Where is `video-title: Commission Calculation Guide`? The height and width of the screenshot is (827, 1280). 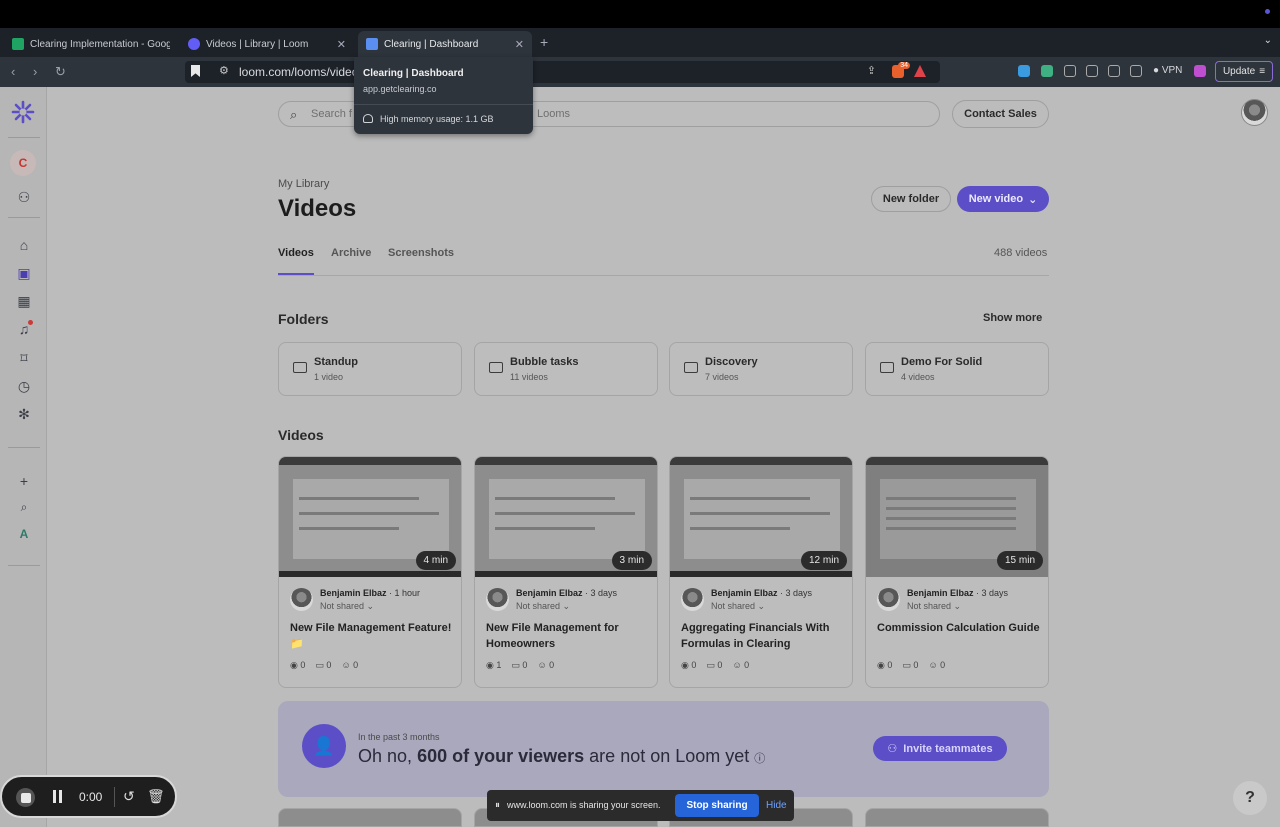
video-title: Commission Calculation Guide is located at coordinates (959, 628).